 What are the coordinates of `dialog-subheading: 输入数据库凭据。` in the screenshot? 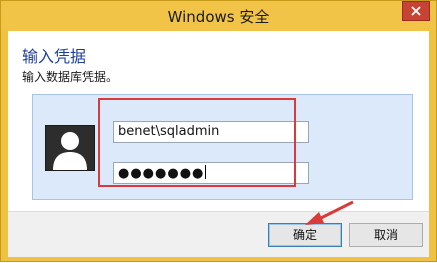 It's located at (70, 77).